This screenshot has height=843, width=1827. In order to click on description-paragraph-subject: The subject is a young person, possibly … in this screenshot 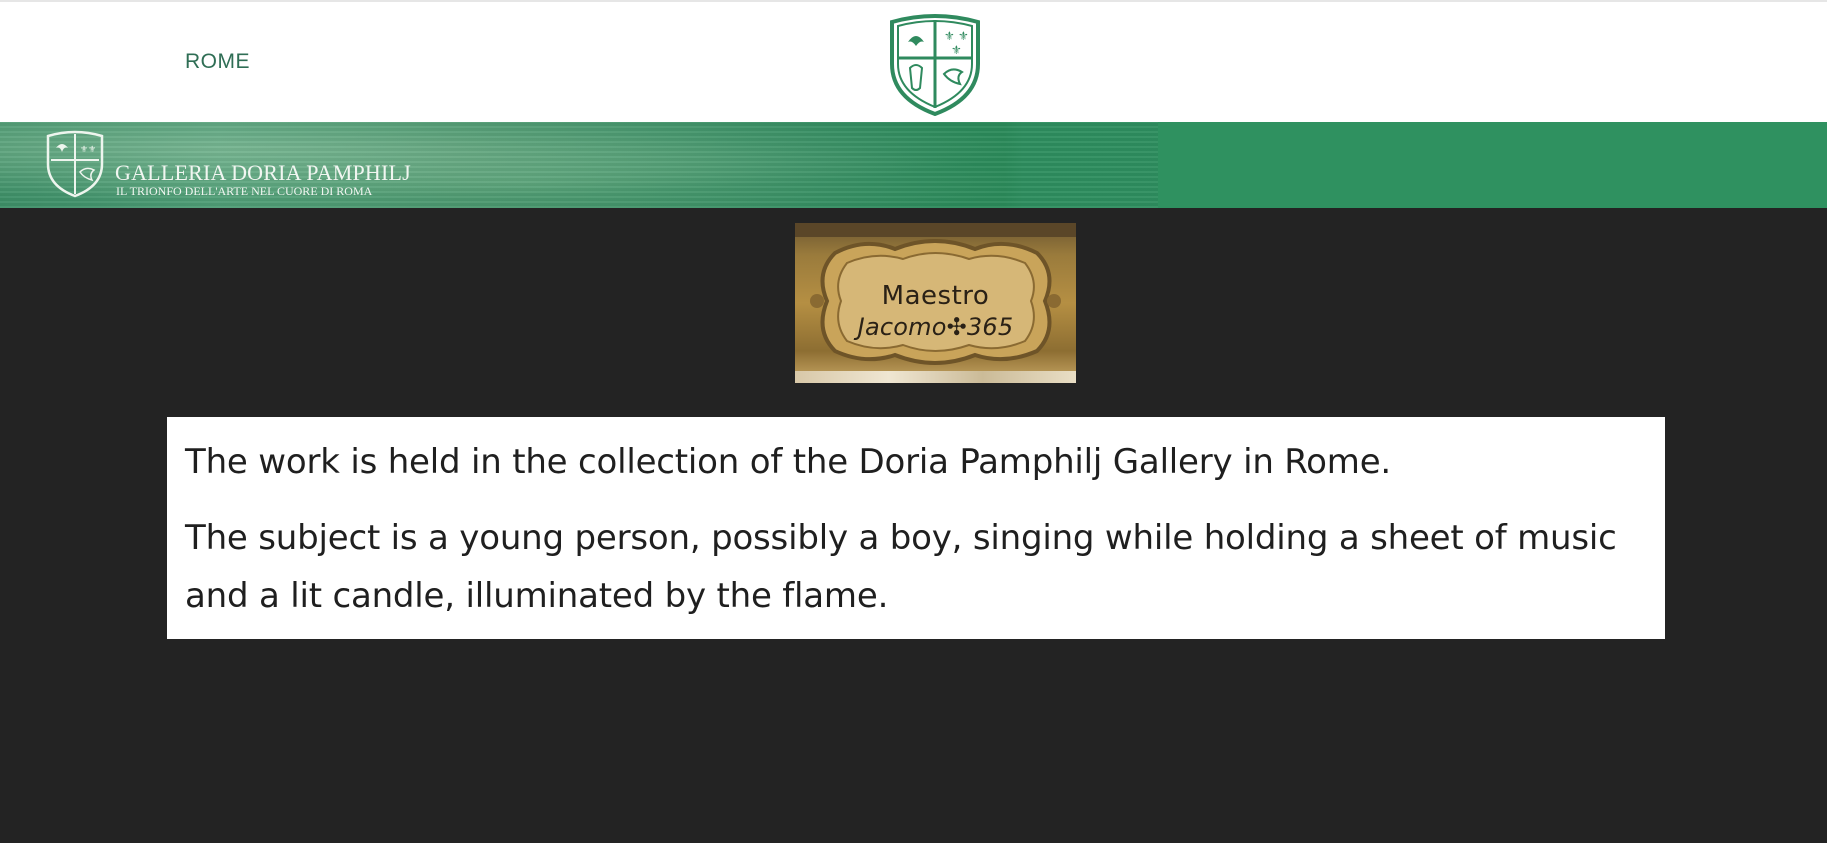, I will do `click(901, 567)`.